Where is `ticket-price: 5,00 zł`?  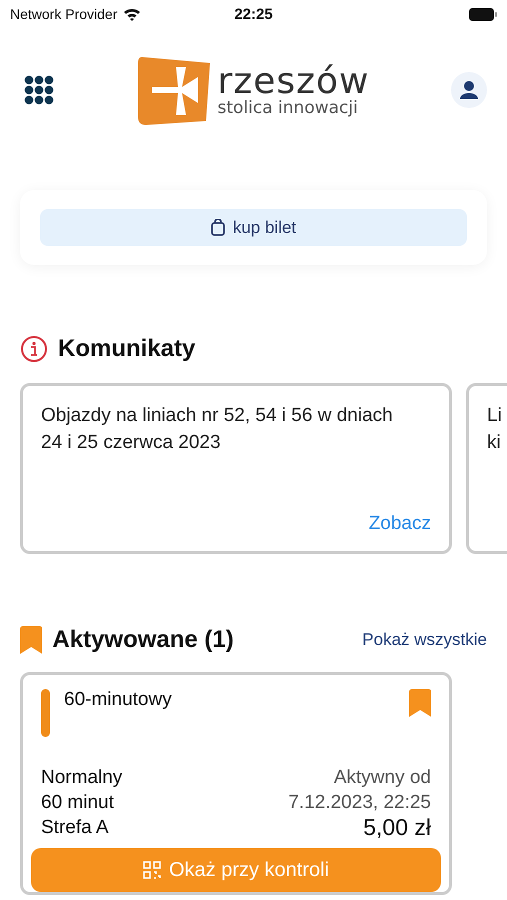 ticket-price: 5,00 zł is located at coordinates (396, 827).